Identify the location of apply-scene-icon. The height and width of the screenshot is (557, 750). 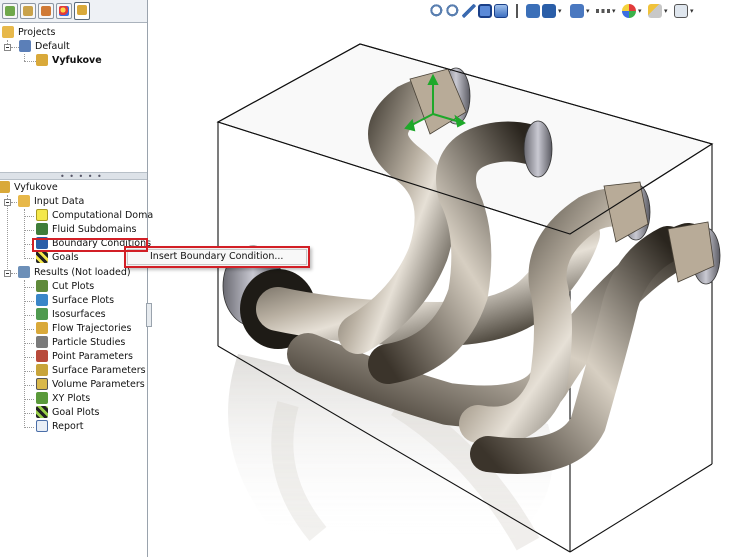
(577, 11).